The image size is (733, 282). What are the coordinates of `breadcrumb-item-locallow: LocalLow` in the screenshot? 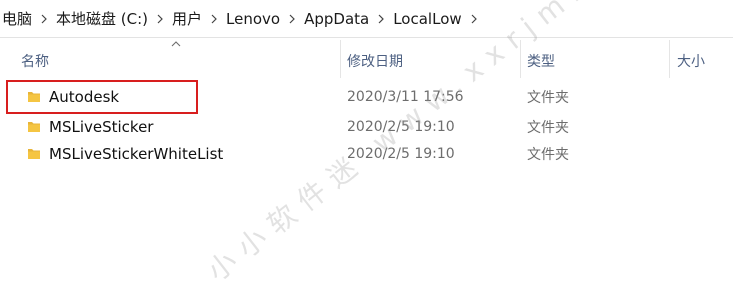 It's located at (427, 19).